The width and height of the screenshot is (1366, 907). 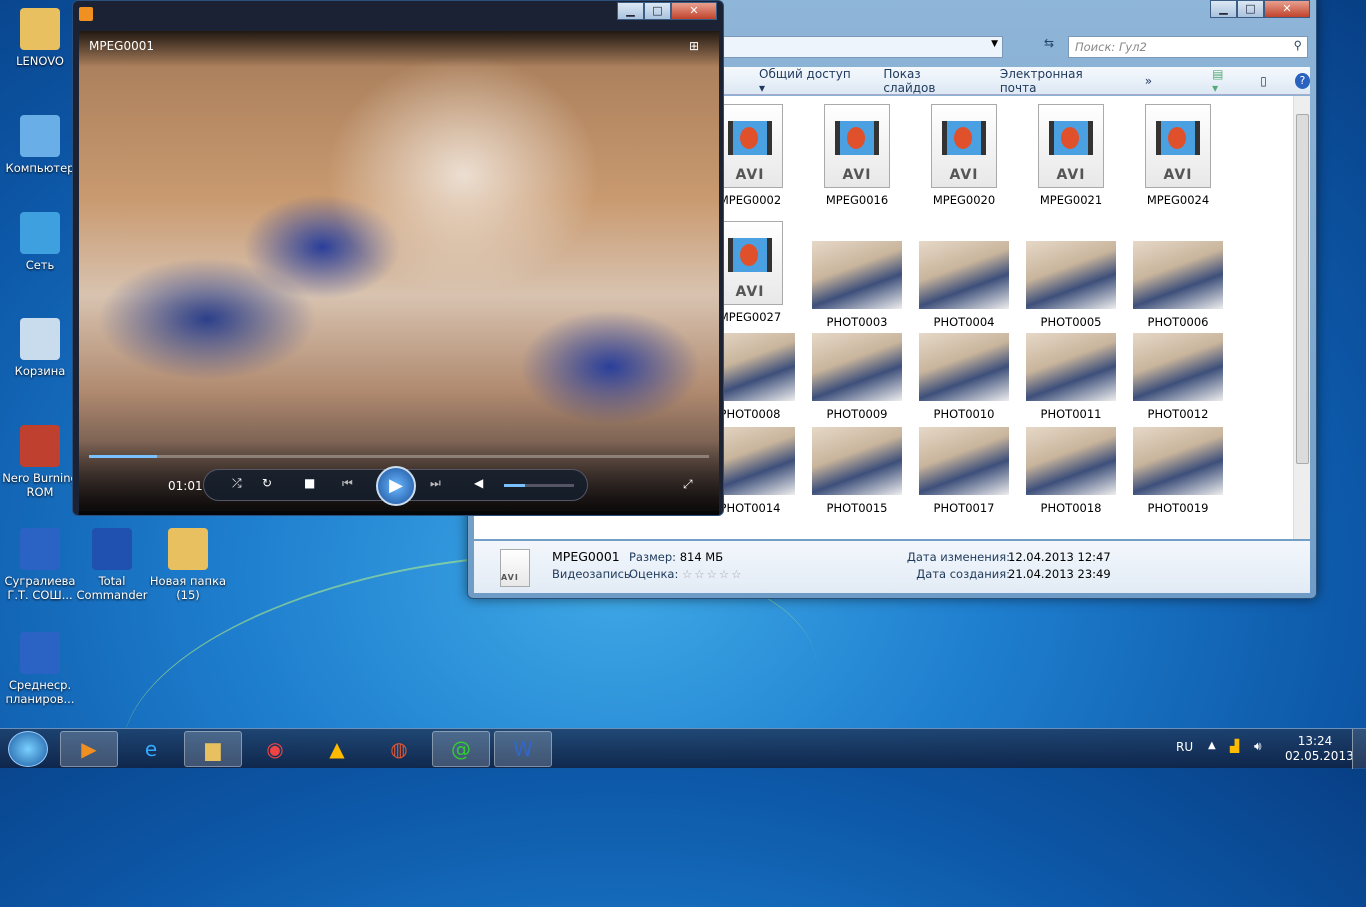 What do you see at coordinates (112, 588) in the screenshot?
I see `desktop-icon-label: Total Commander` at bounding box center [112, 588].